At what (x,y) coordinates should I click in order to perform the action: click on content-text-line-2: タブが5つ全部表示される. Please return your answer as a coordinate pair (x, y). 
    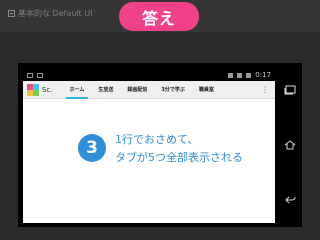
    Looking at the image, I should click on (179, 157).